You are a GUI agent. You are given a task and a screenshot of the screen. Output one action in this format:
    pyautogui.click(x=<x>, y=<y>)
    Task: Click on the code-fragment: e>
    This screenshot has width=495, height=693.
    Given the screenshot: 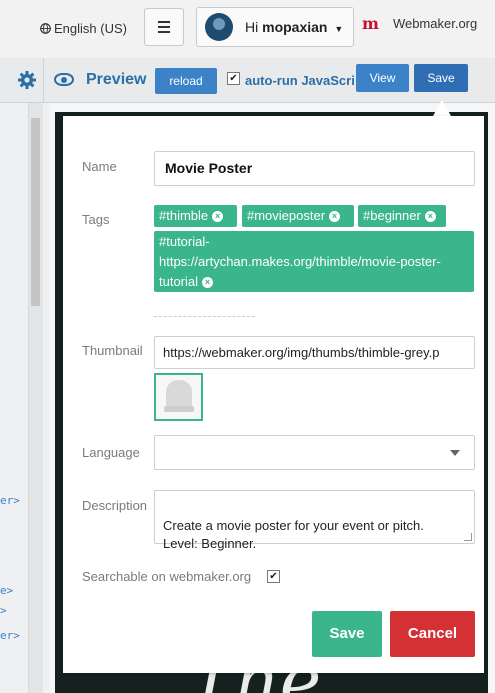 What is the action you would take?
    pyautogui.click(x=7, y=590)
    